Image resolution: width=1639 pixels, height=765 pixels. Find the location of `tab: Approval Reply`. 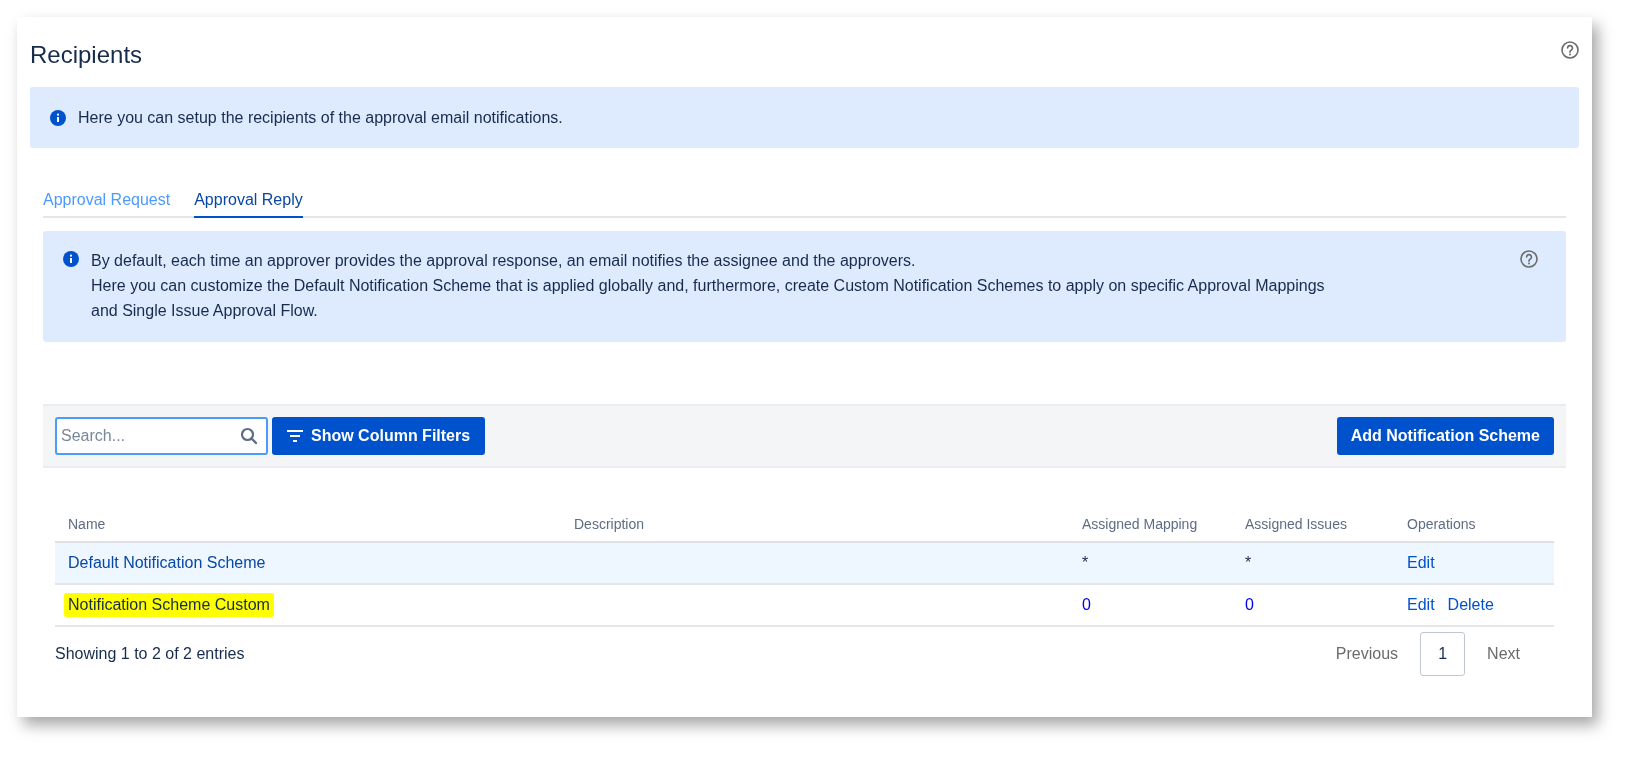

tab: Approval Reply is located at coordinates (248, 203).